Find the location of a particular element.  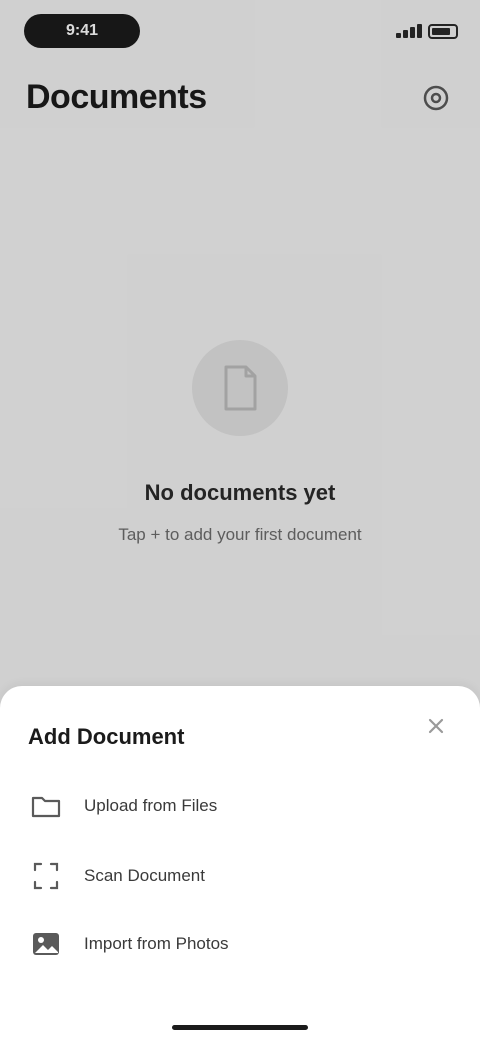

image-icon is located at coordinates (46, 944).